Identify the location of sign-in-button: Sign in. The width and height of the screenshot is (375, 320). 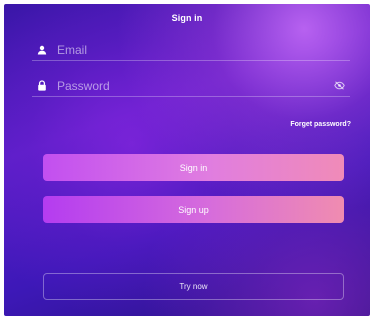
(193, 167).